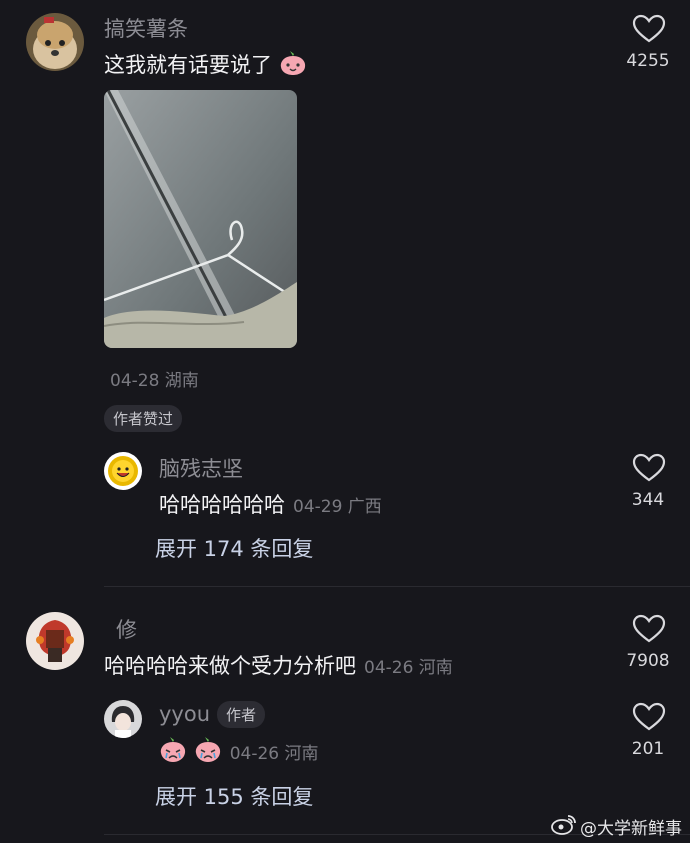 The image size is (690, 843). Describe the element at coordinates (648, 61) in the screenshot. I see `like-count: 4255` at that location.